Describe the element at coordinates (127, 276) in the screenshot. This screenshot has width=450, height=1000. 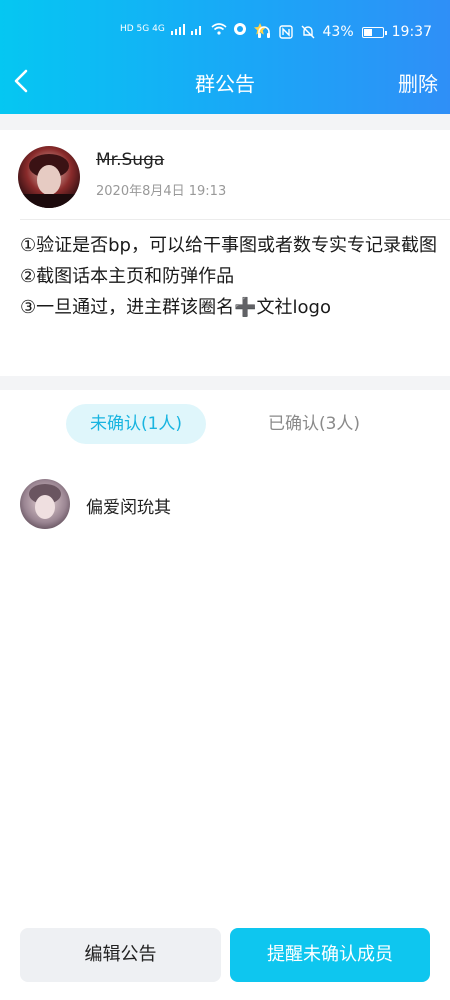
I see `announcement-line: ②截图话本主页和防弹作品` at that location.